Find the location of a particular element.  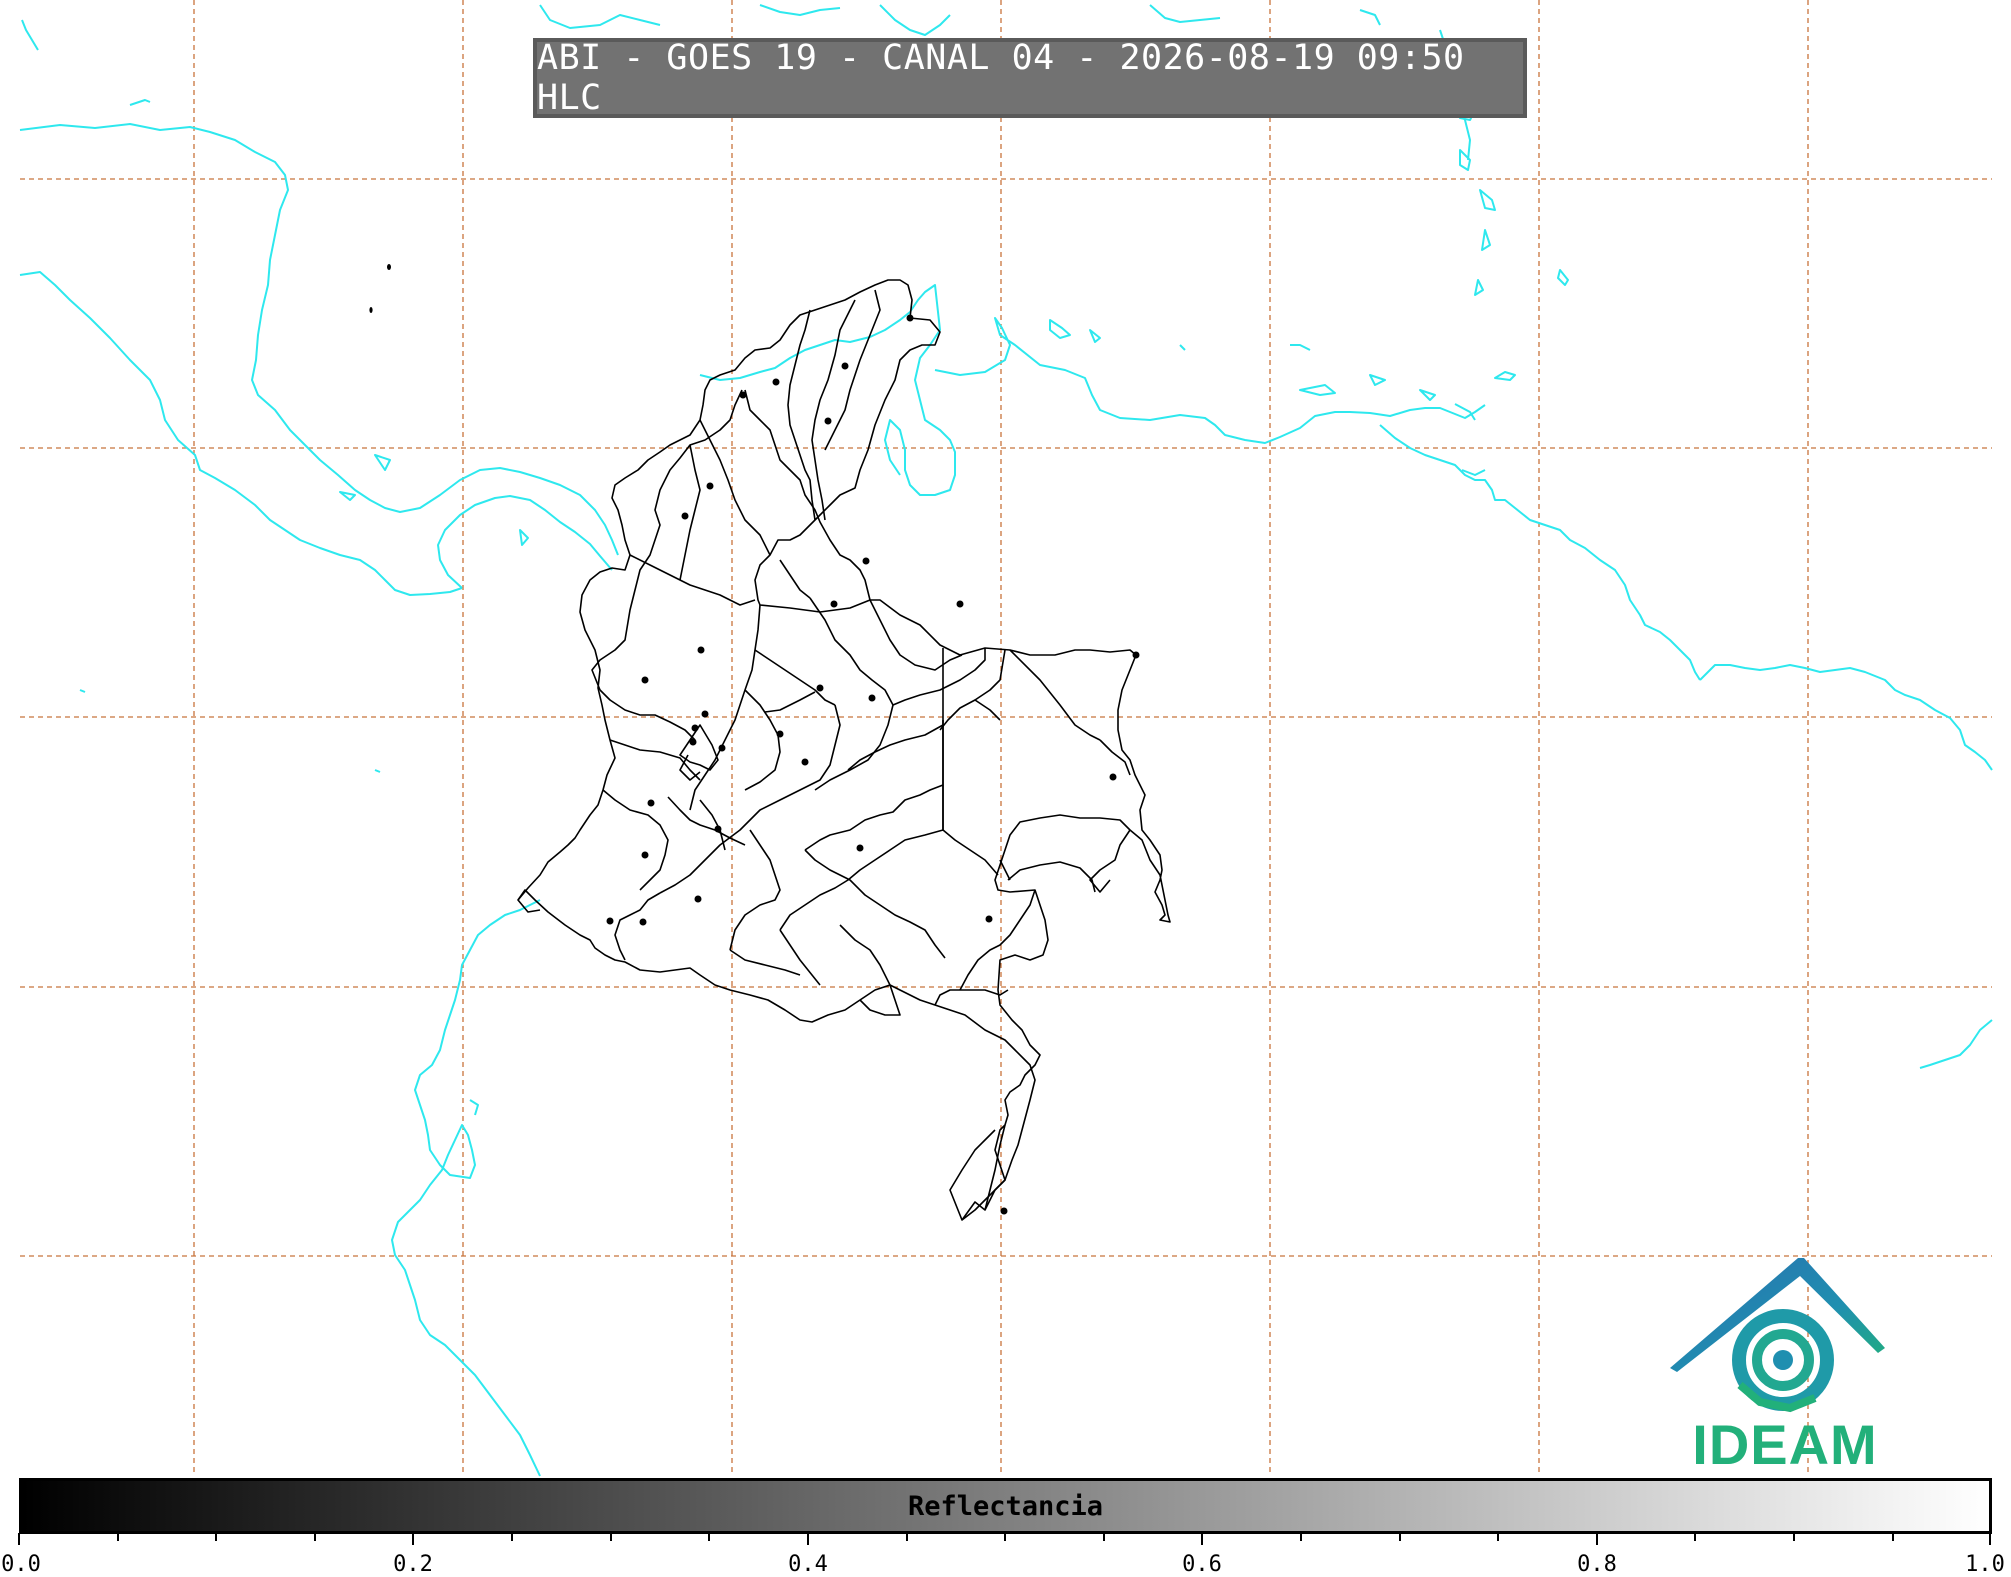

colorbar-tick-label: 0.0 is located at coordinates (21, 1564).